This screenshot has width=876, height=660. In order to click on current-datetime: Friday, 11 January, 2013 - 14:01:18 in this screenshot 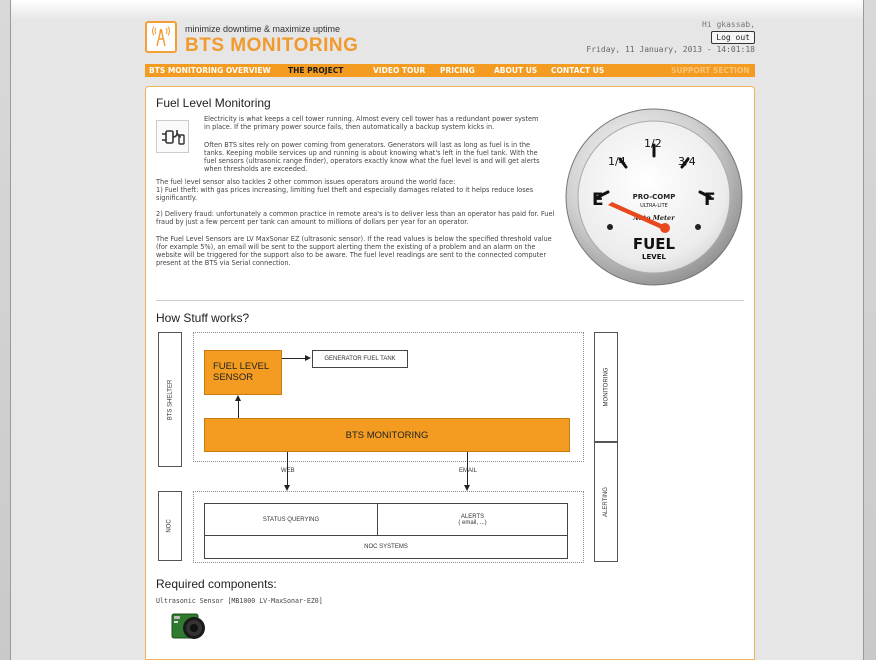, I will do `click(670, 49)`.